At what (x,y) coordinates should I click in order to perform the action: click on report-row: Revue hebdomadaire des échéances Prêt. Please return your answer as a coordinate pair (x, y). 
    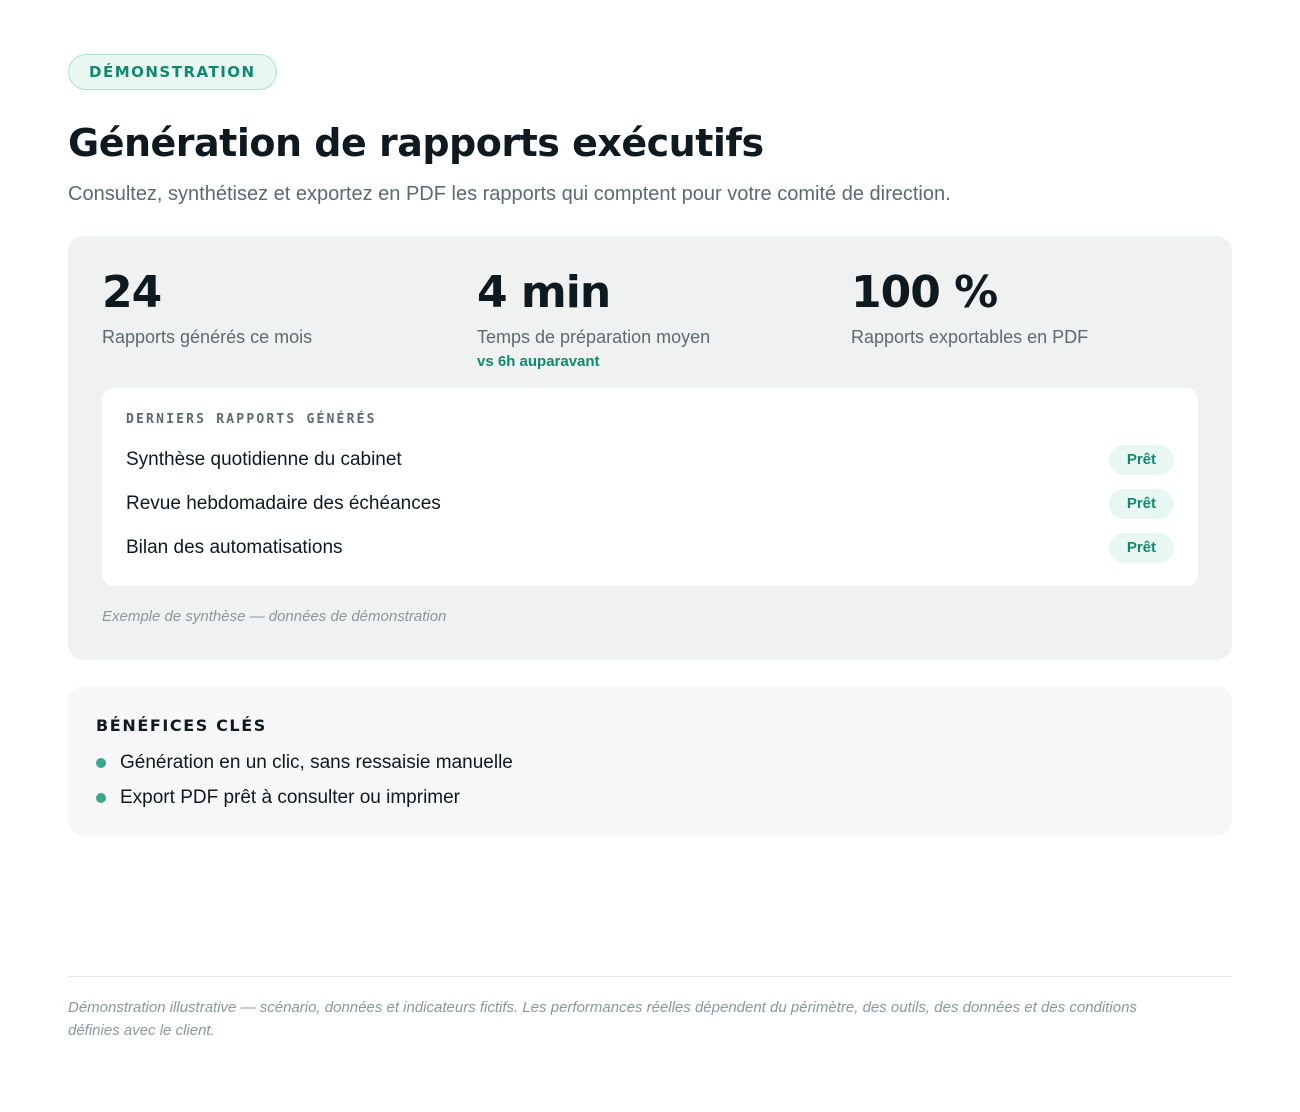
    Looking at the image, I should click on (650, 504).